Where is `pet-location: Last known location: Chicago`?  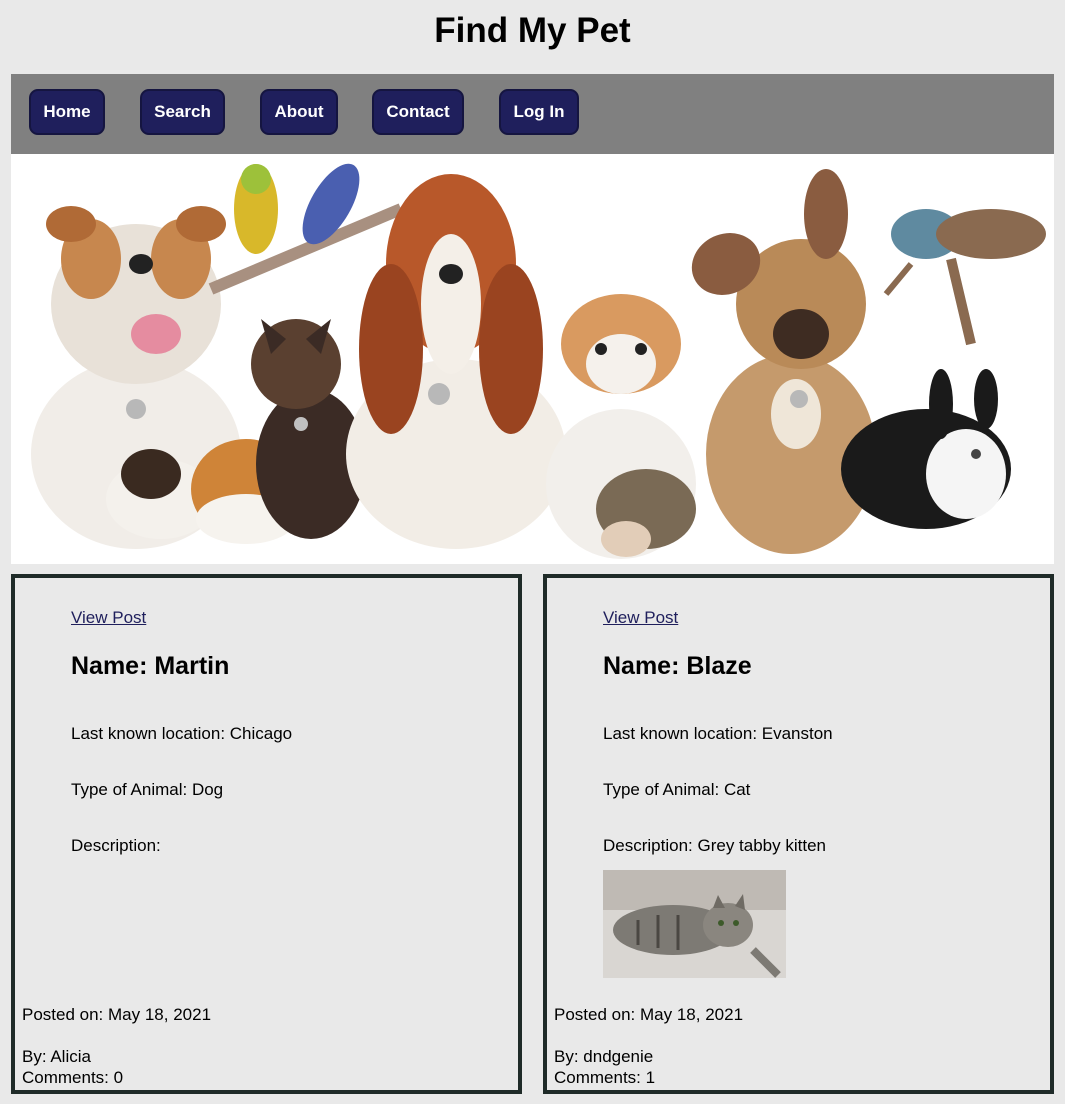 pet-location: Last known location: Chicago is located at coordinates (182, 733).